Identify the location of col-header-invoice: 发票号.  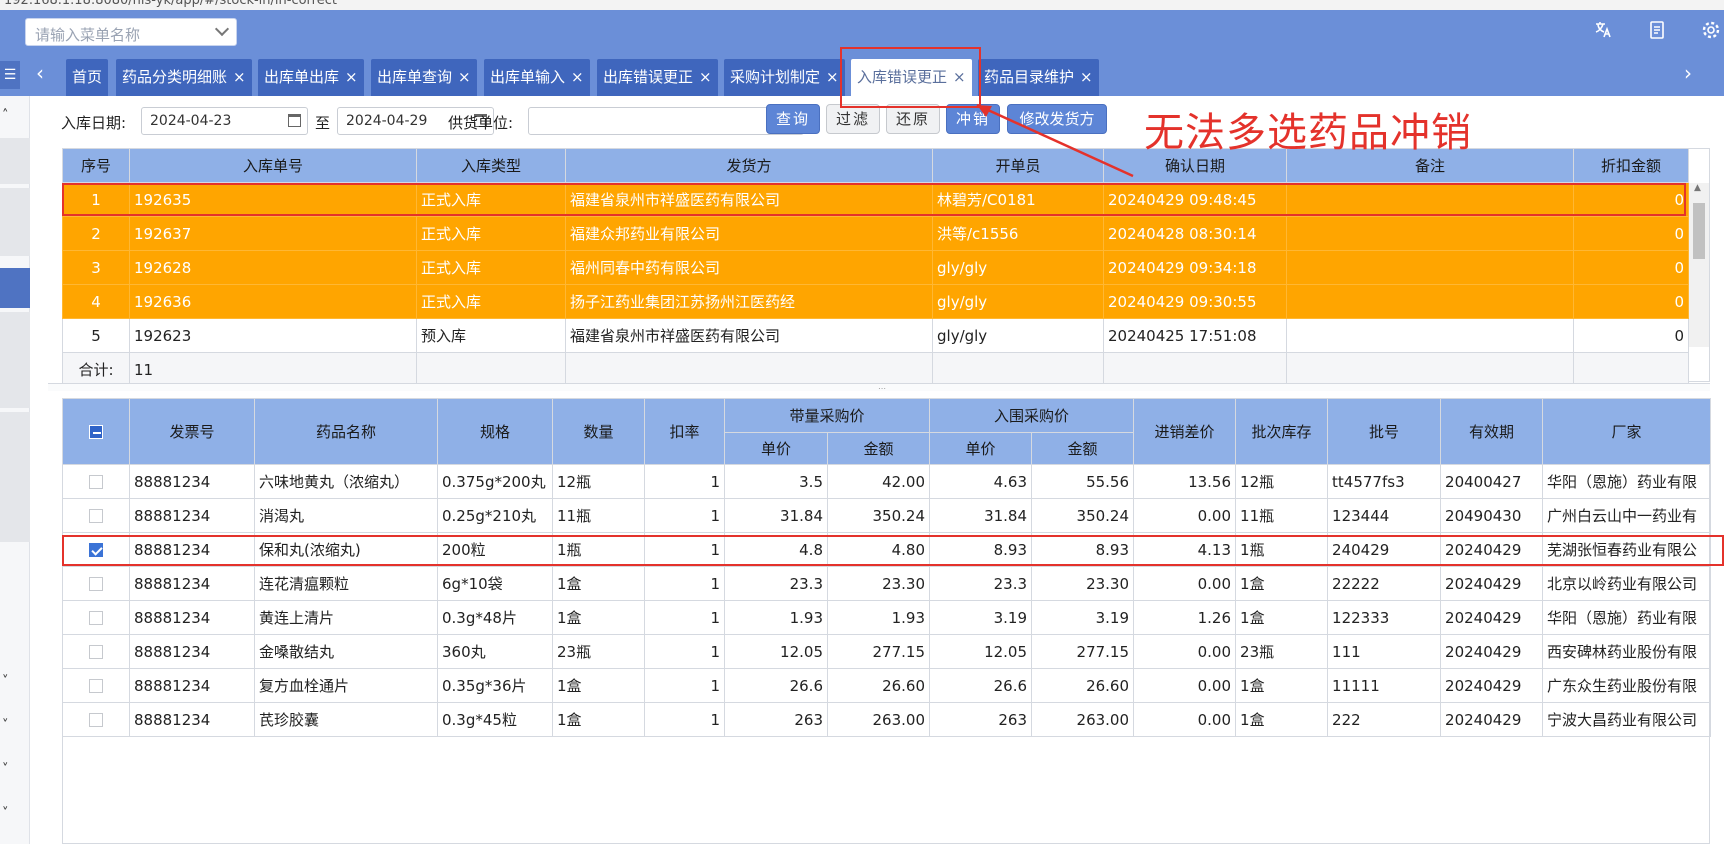
(192, 431).